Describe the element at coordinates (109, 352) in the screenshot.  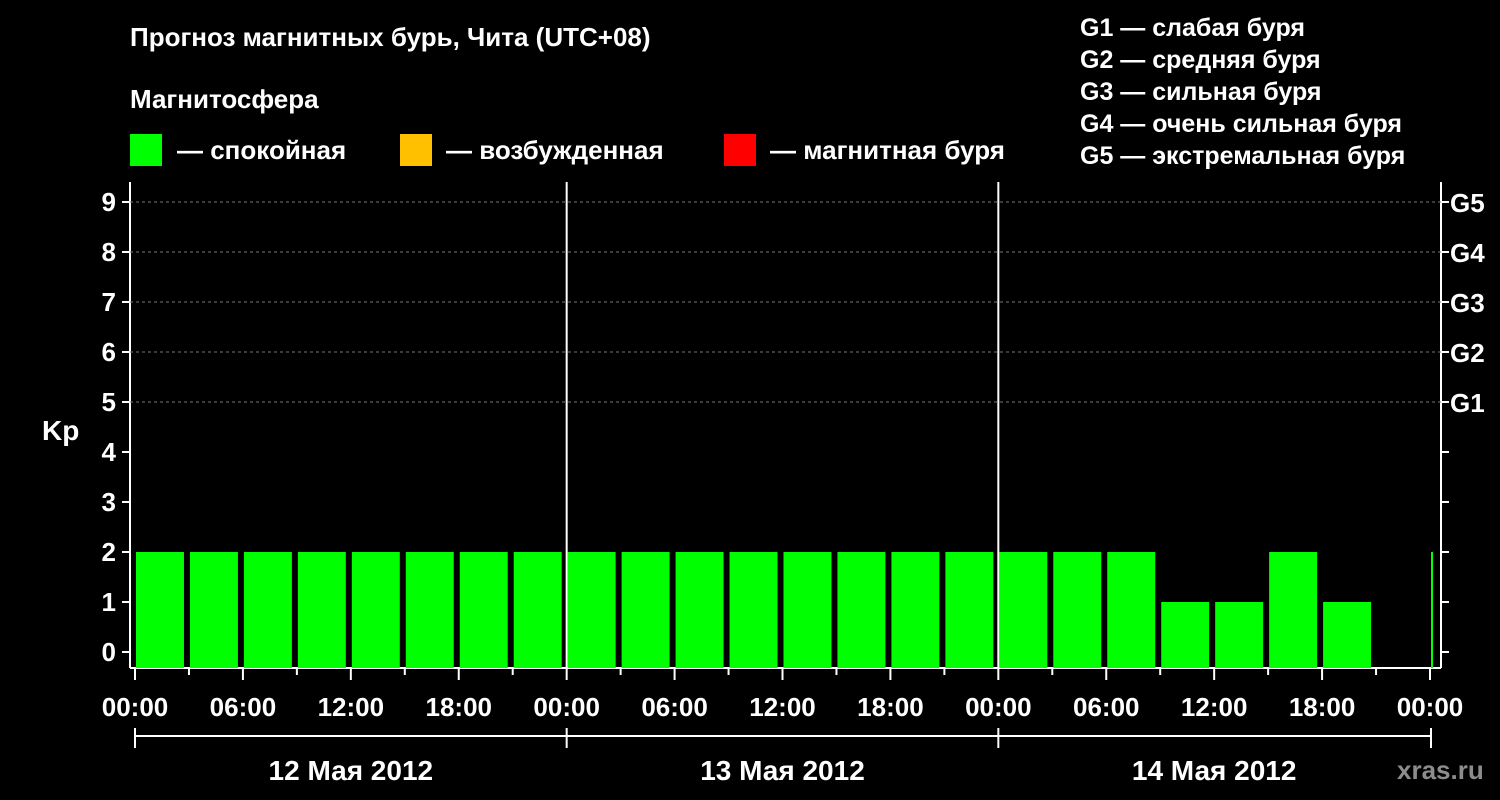
I see `y-tick-label: 6` at that location.